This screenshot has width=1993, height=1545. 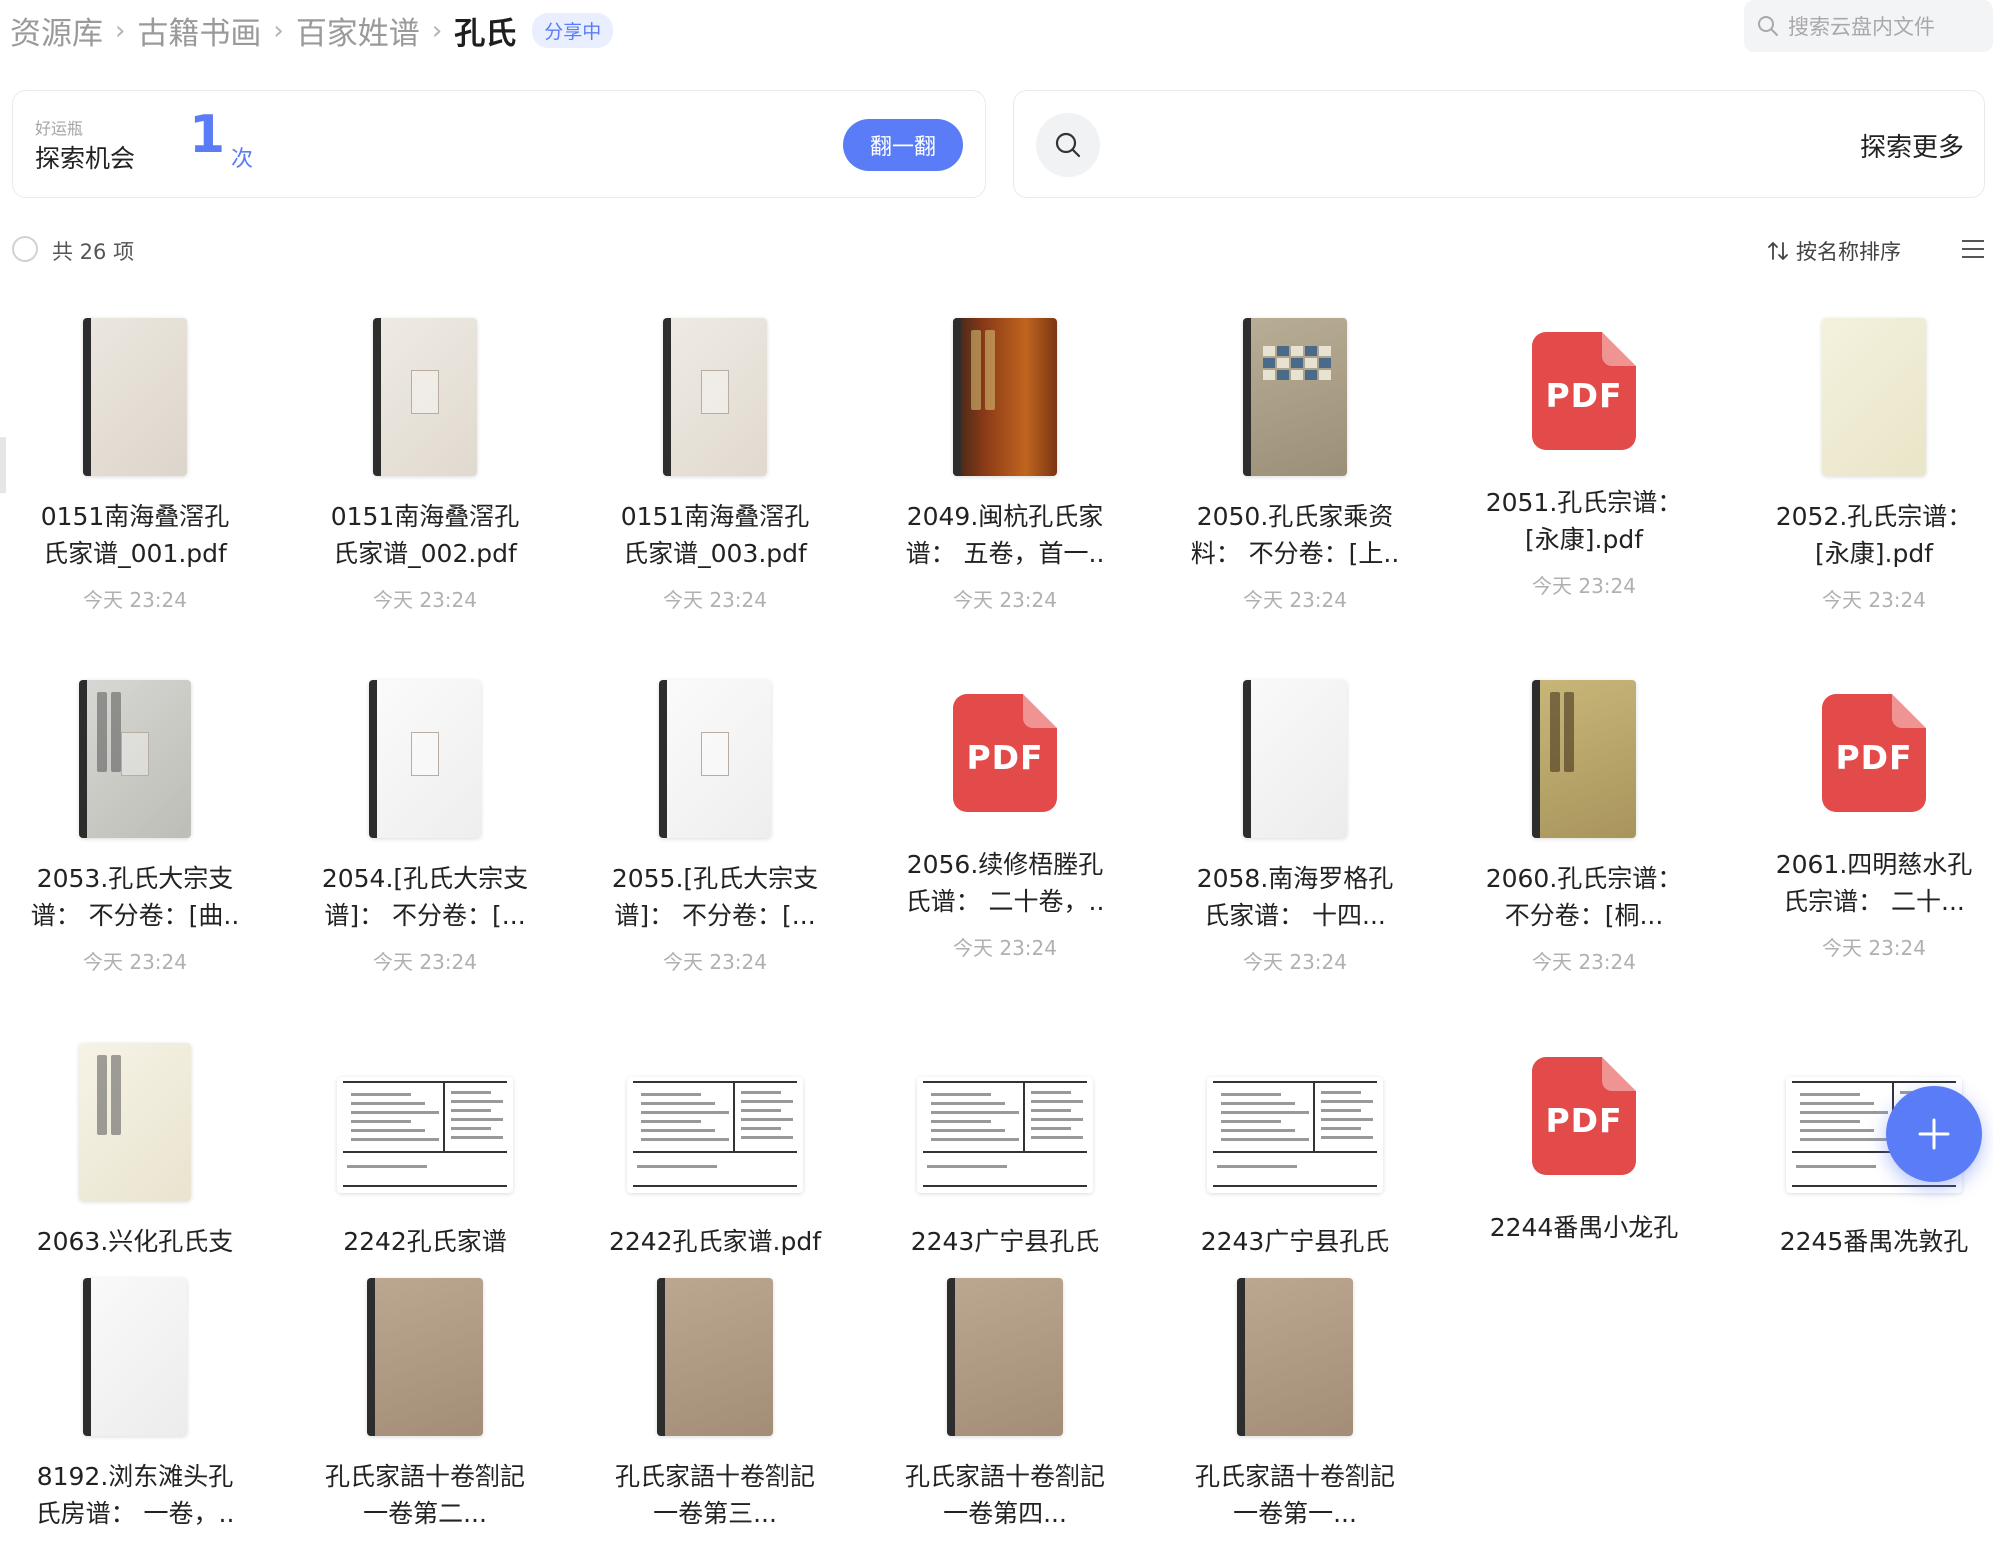 What do you see at coordinates (1868, 26) in the screenshot?
I see `search-input: 搜索云盘内文件` at bounding box center [1868, 26].